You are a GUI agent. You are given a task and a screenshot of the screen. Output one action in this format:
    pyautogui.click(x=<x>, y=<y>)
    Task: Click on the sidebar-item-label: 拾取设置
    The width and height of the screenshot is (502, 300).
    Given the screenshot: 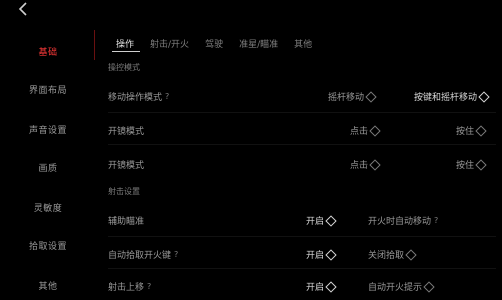 What is the action you would take?
    pyautogui.click(x=47, y=246)
    